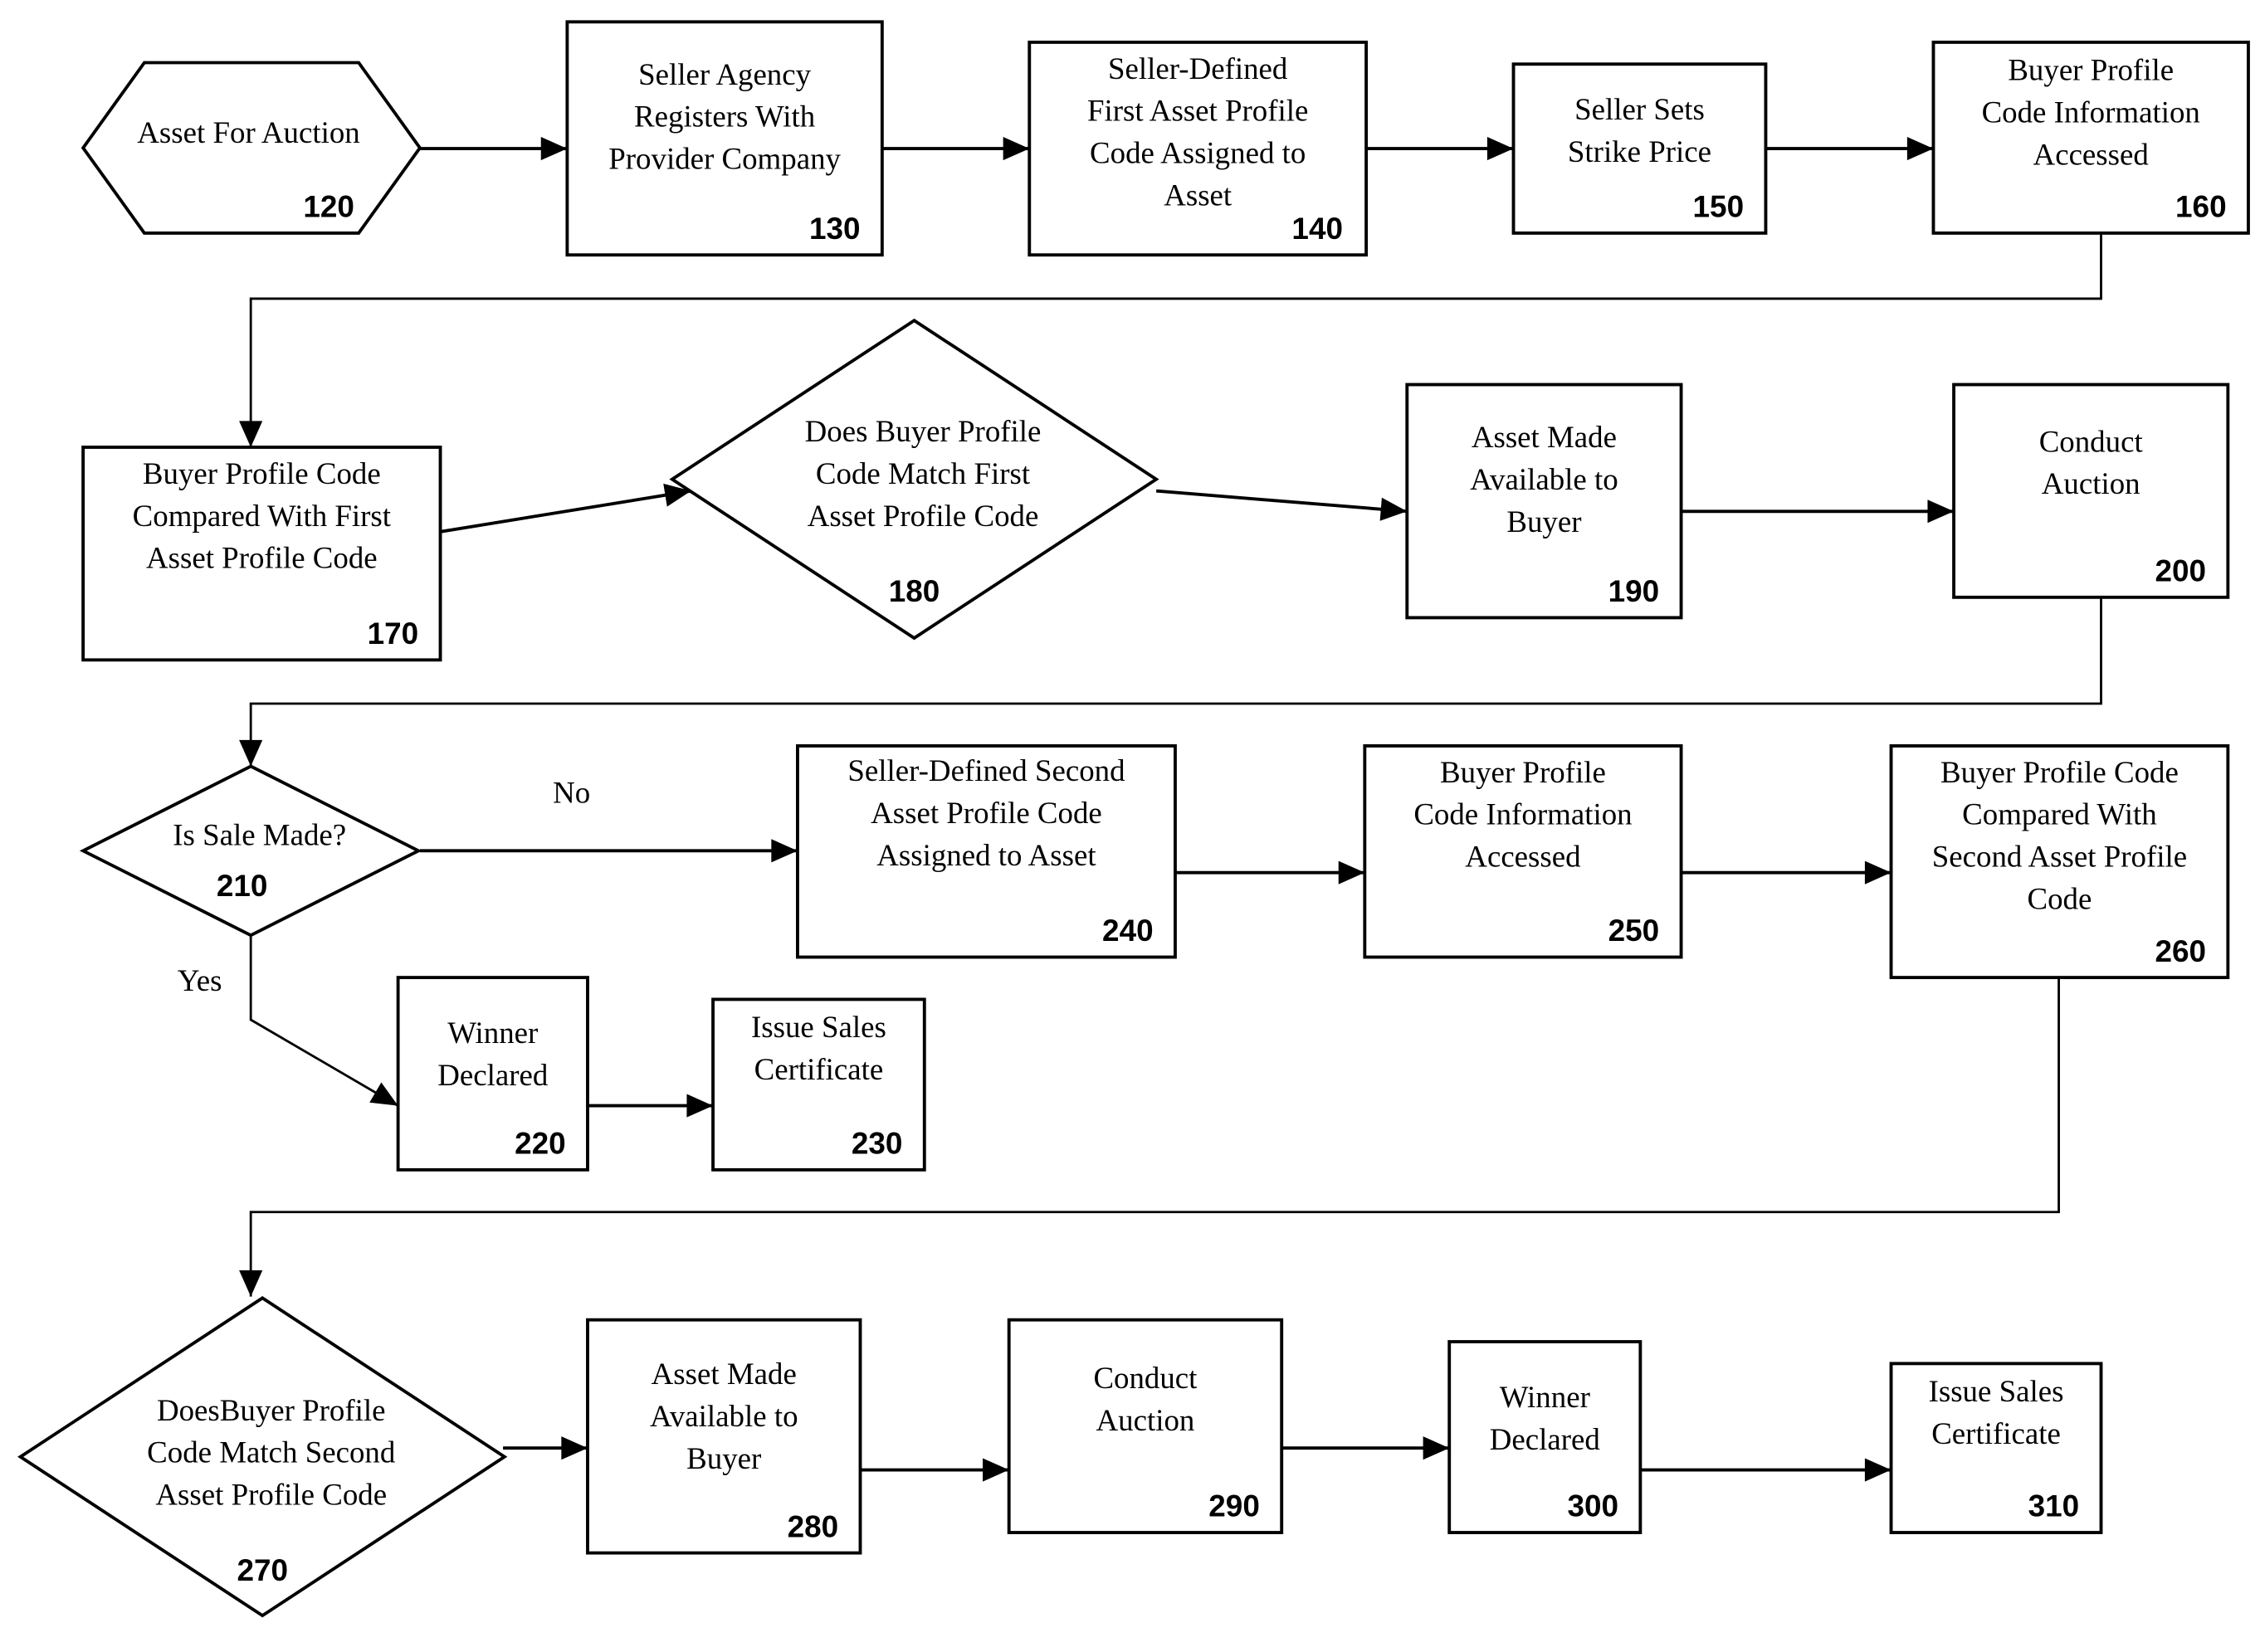 This screenshot has height=1652, width=2260. I want to click on branch-label-yes: Yes, so click(200, 980).